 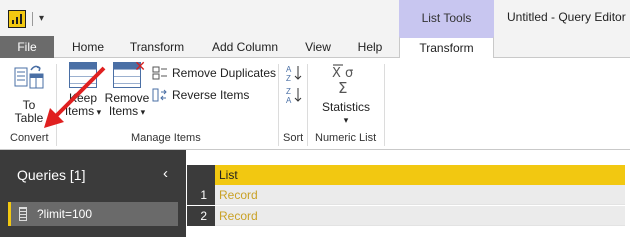 I want to click on tab-add-column: Add Column, so click(x=245, y=47).